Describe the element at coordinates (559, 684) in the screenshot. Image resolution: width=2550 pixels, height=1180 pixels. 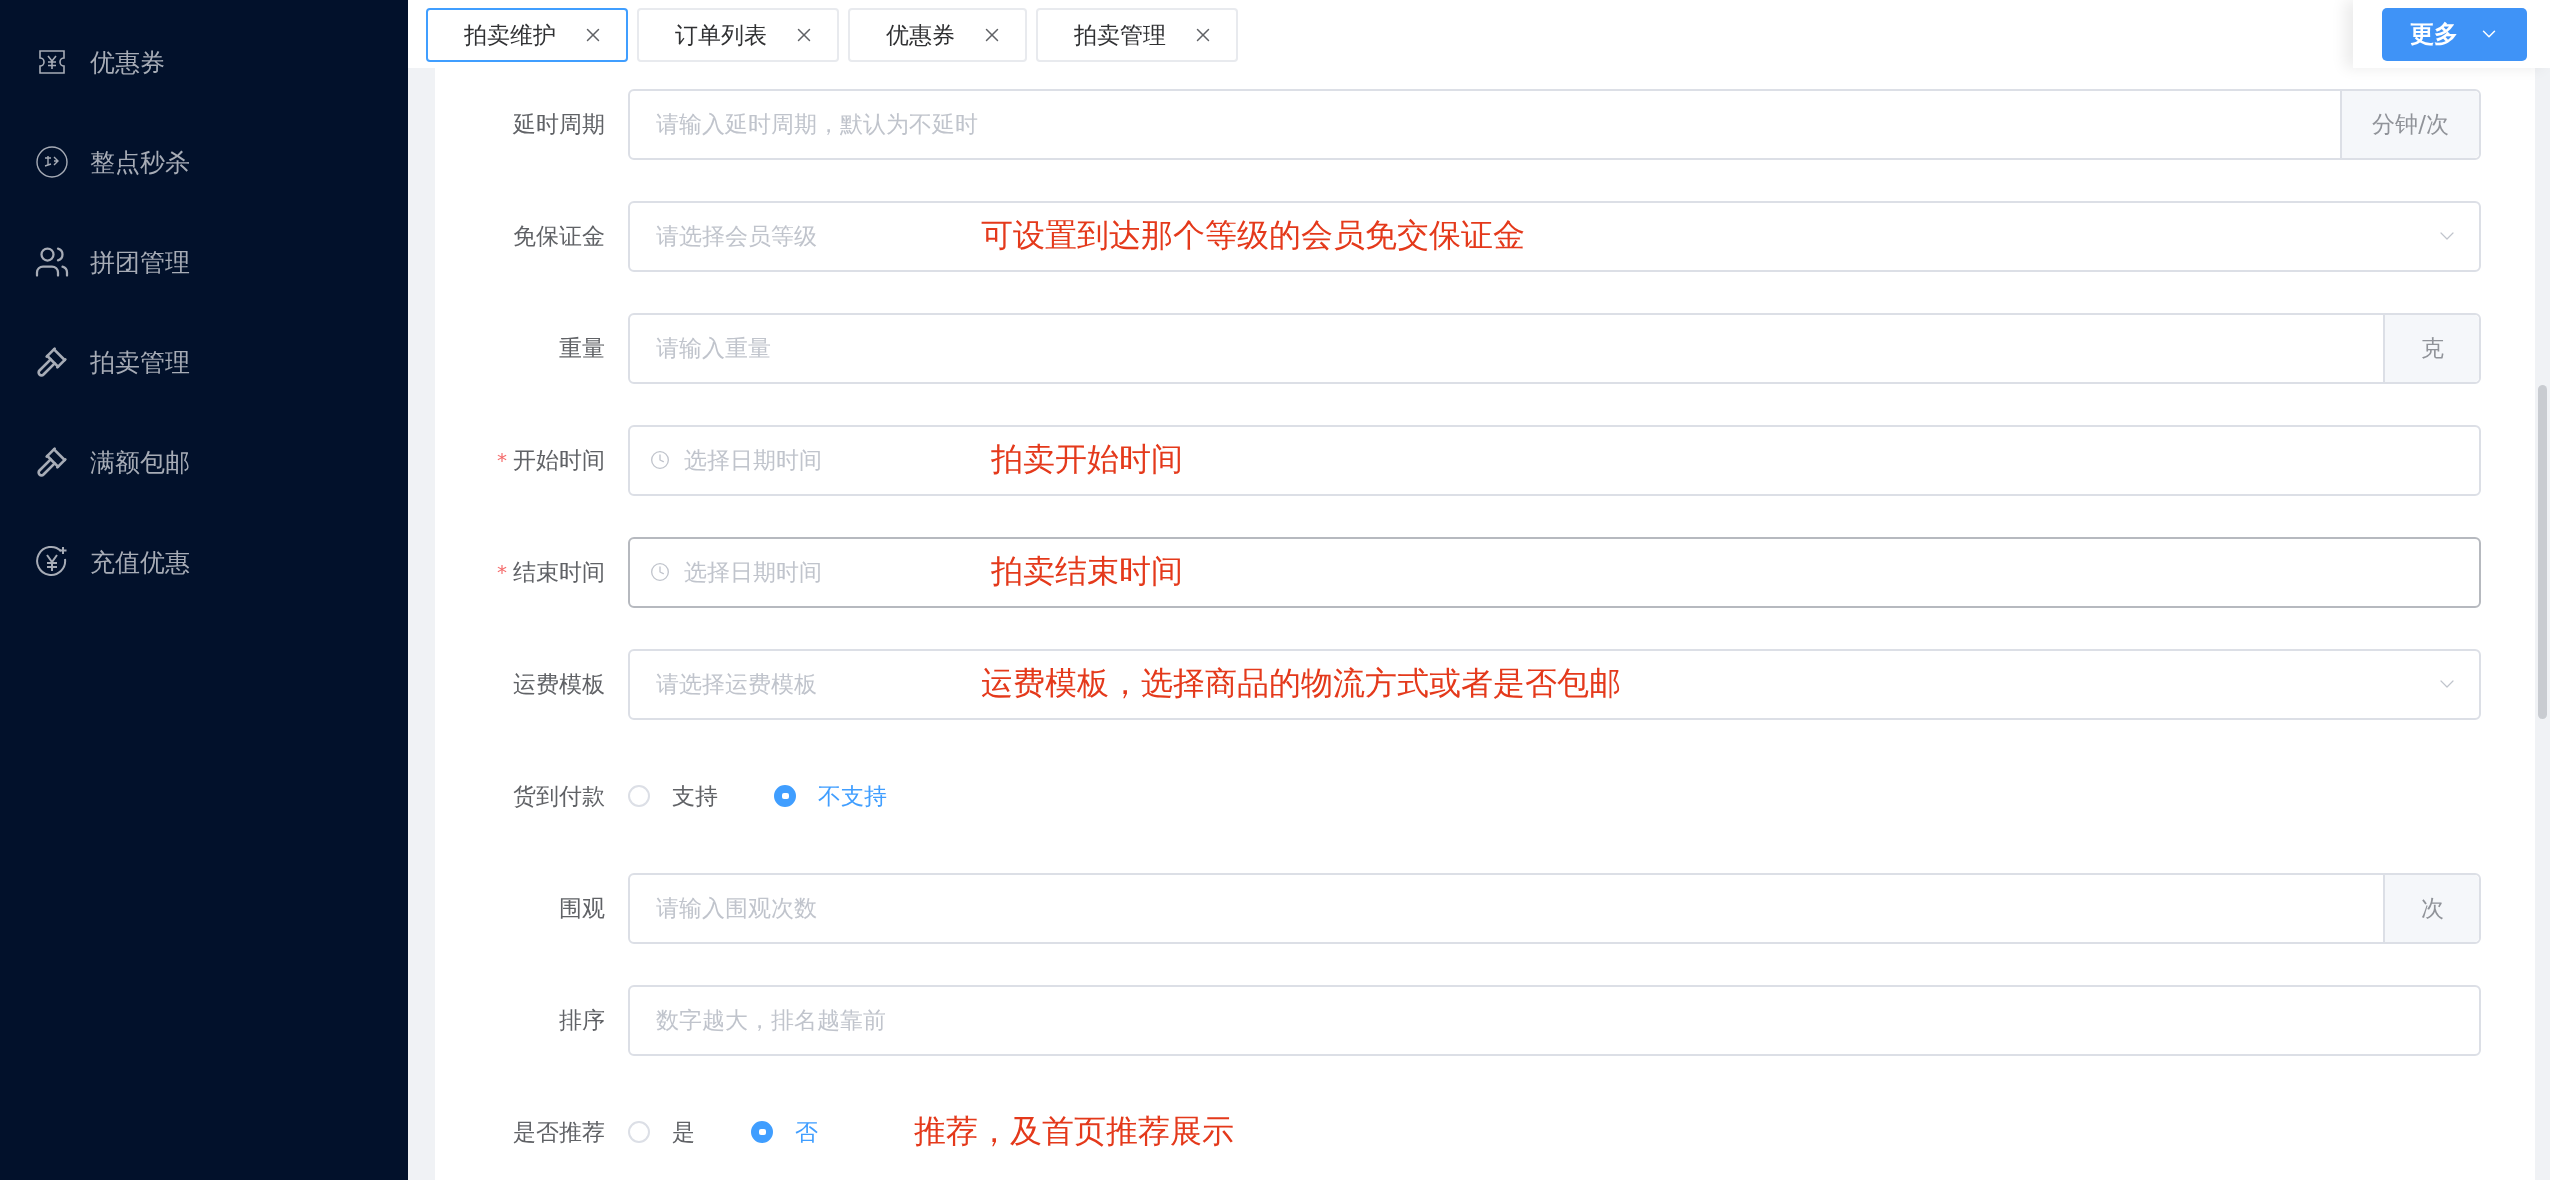
I see `field-label: 运费模板` at that location.